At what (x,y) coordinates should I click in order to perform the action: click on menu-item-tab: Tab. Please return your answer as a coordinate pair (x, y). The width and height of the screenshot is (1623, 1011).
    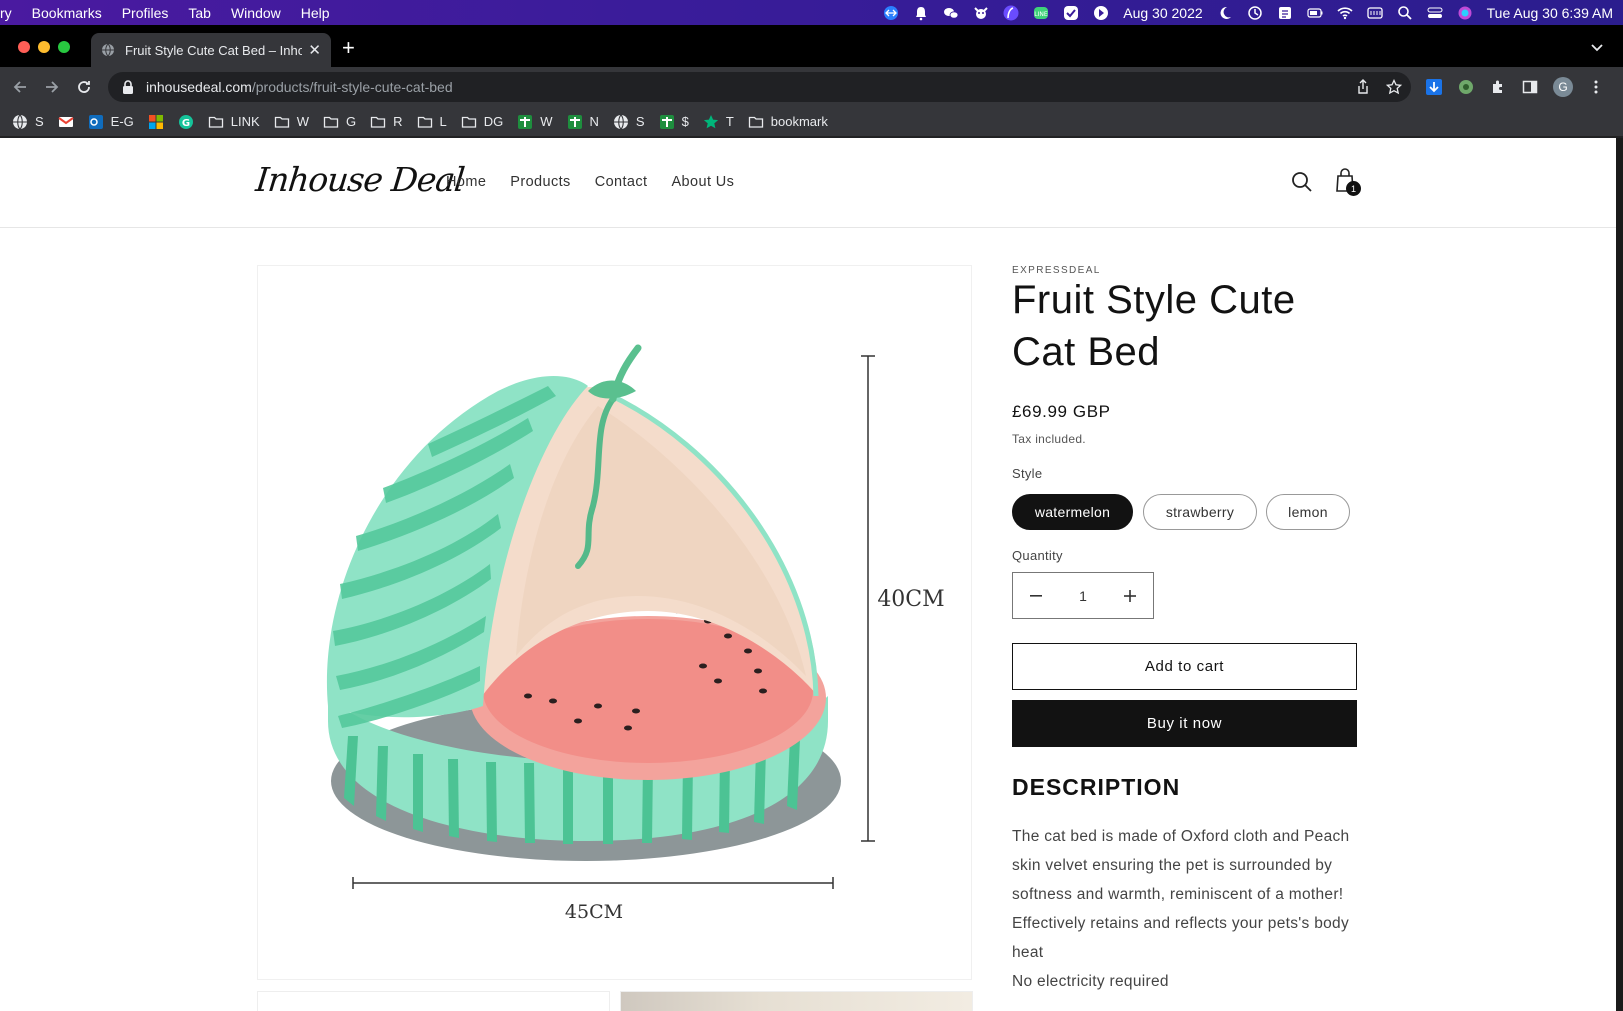
    Looking at the image, I should click on (199, 13).